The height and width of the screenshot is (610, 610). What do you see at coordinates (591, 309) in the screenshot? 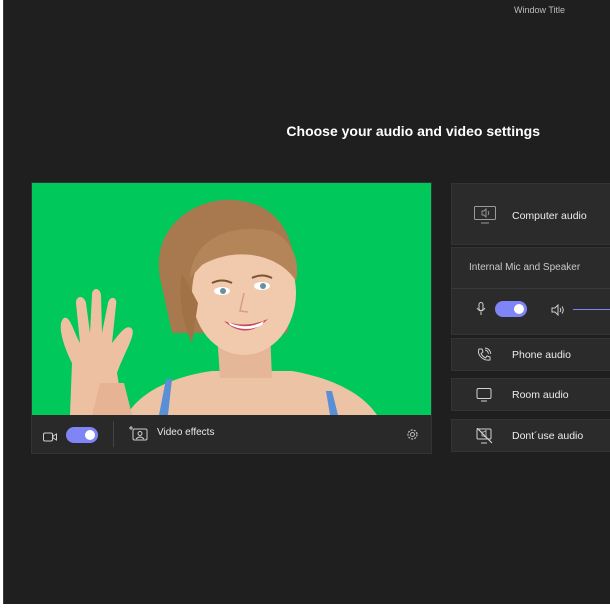
I see `speaker-volume-slider` at bounding box center [591, 309].